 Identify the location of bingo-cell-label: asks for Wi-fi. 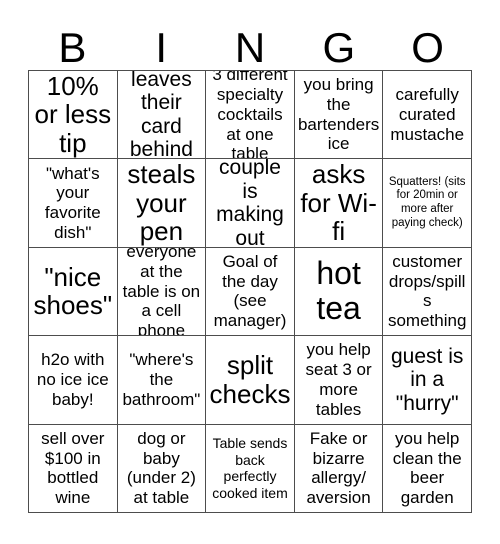
(338, 203).